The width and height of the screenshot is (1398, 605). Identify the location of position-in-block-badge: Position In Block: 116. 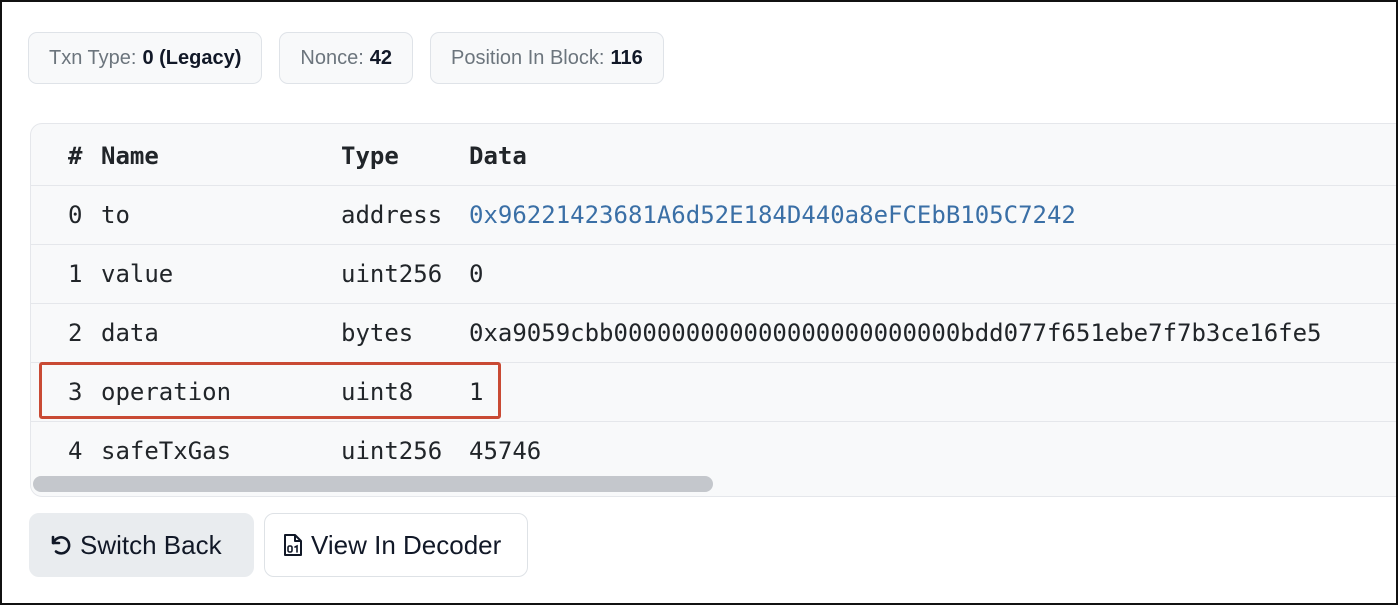
(547, 58).